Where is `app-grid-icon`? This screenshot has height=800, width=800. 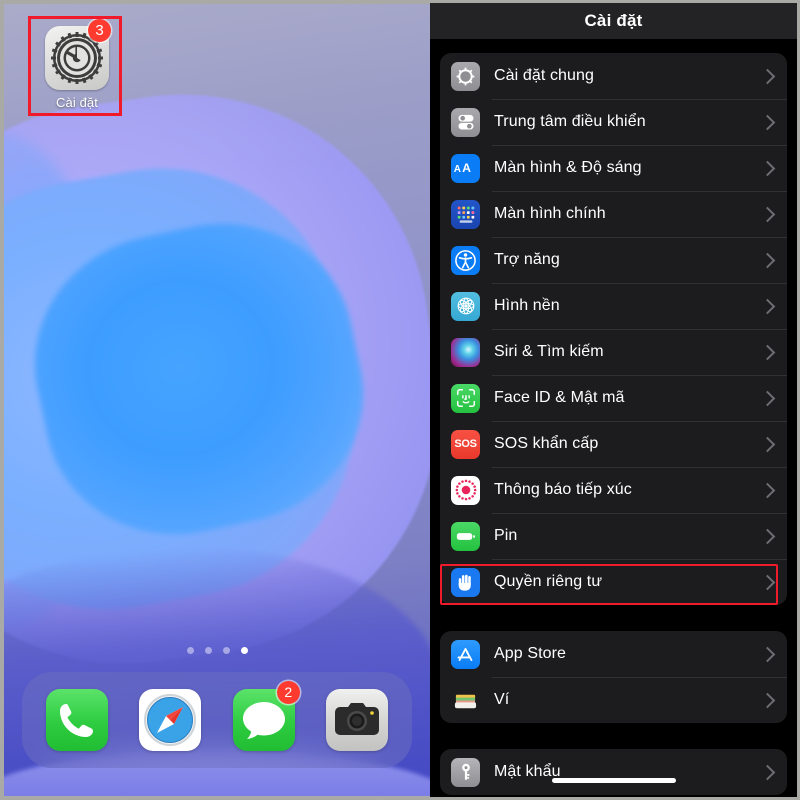
app-grid-icon is located at coordinates (465, 214).